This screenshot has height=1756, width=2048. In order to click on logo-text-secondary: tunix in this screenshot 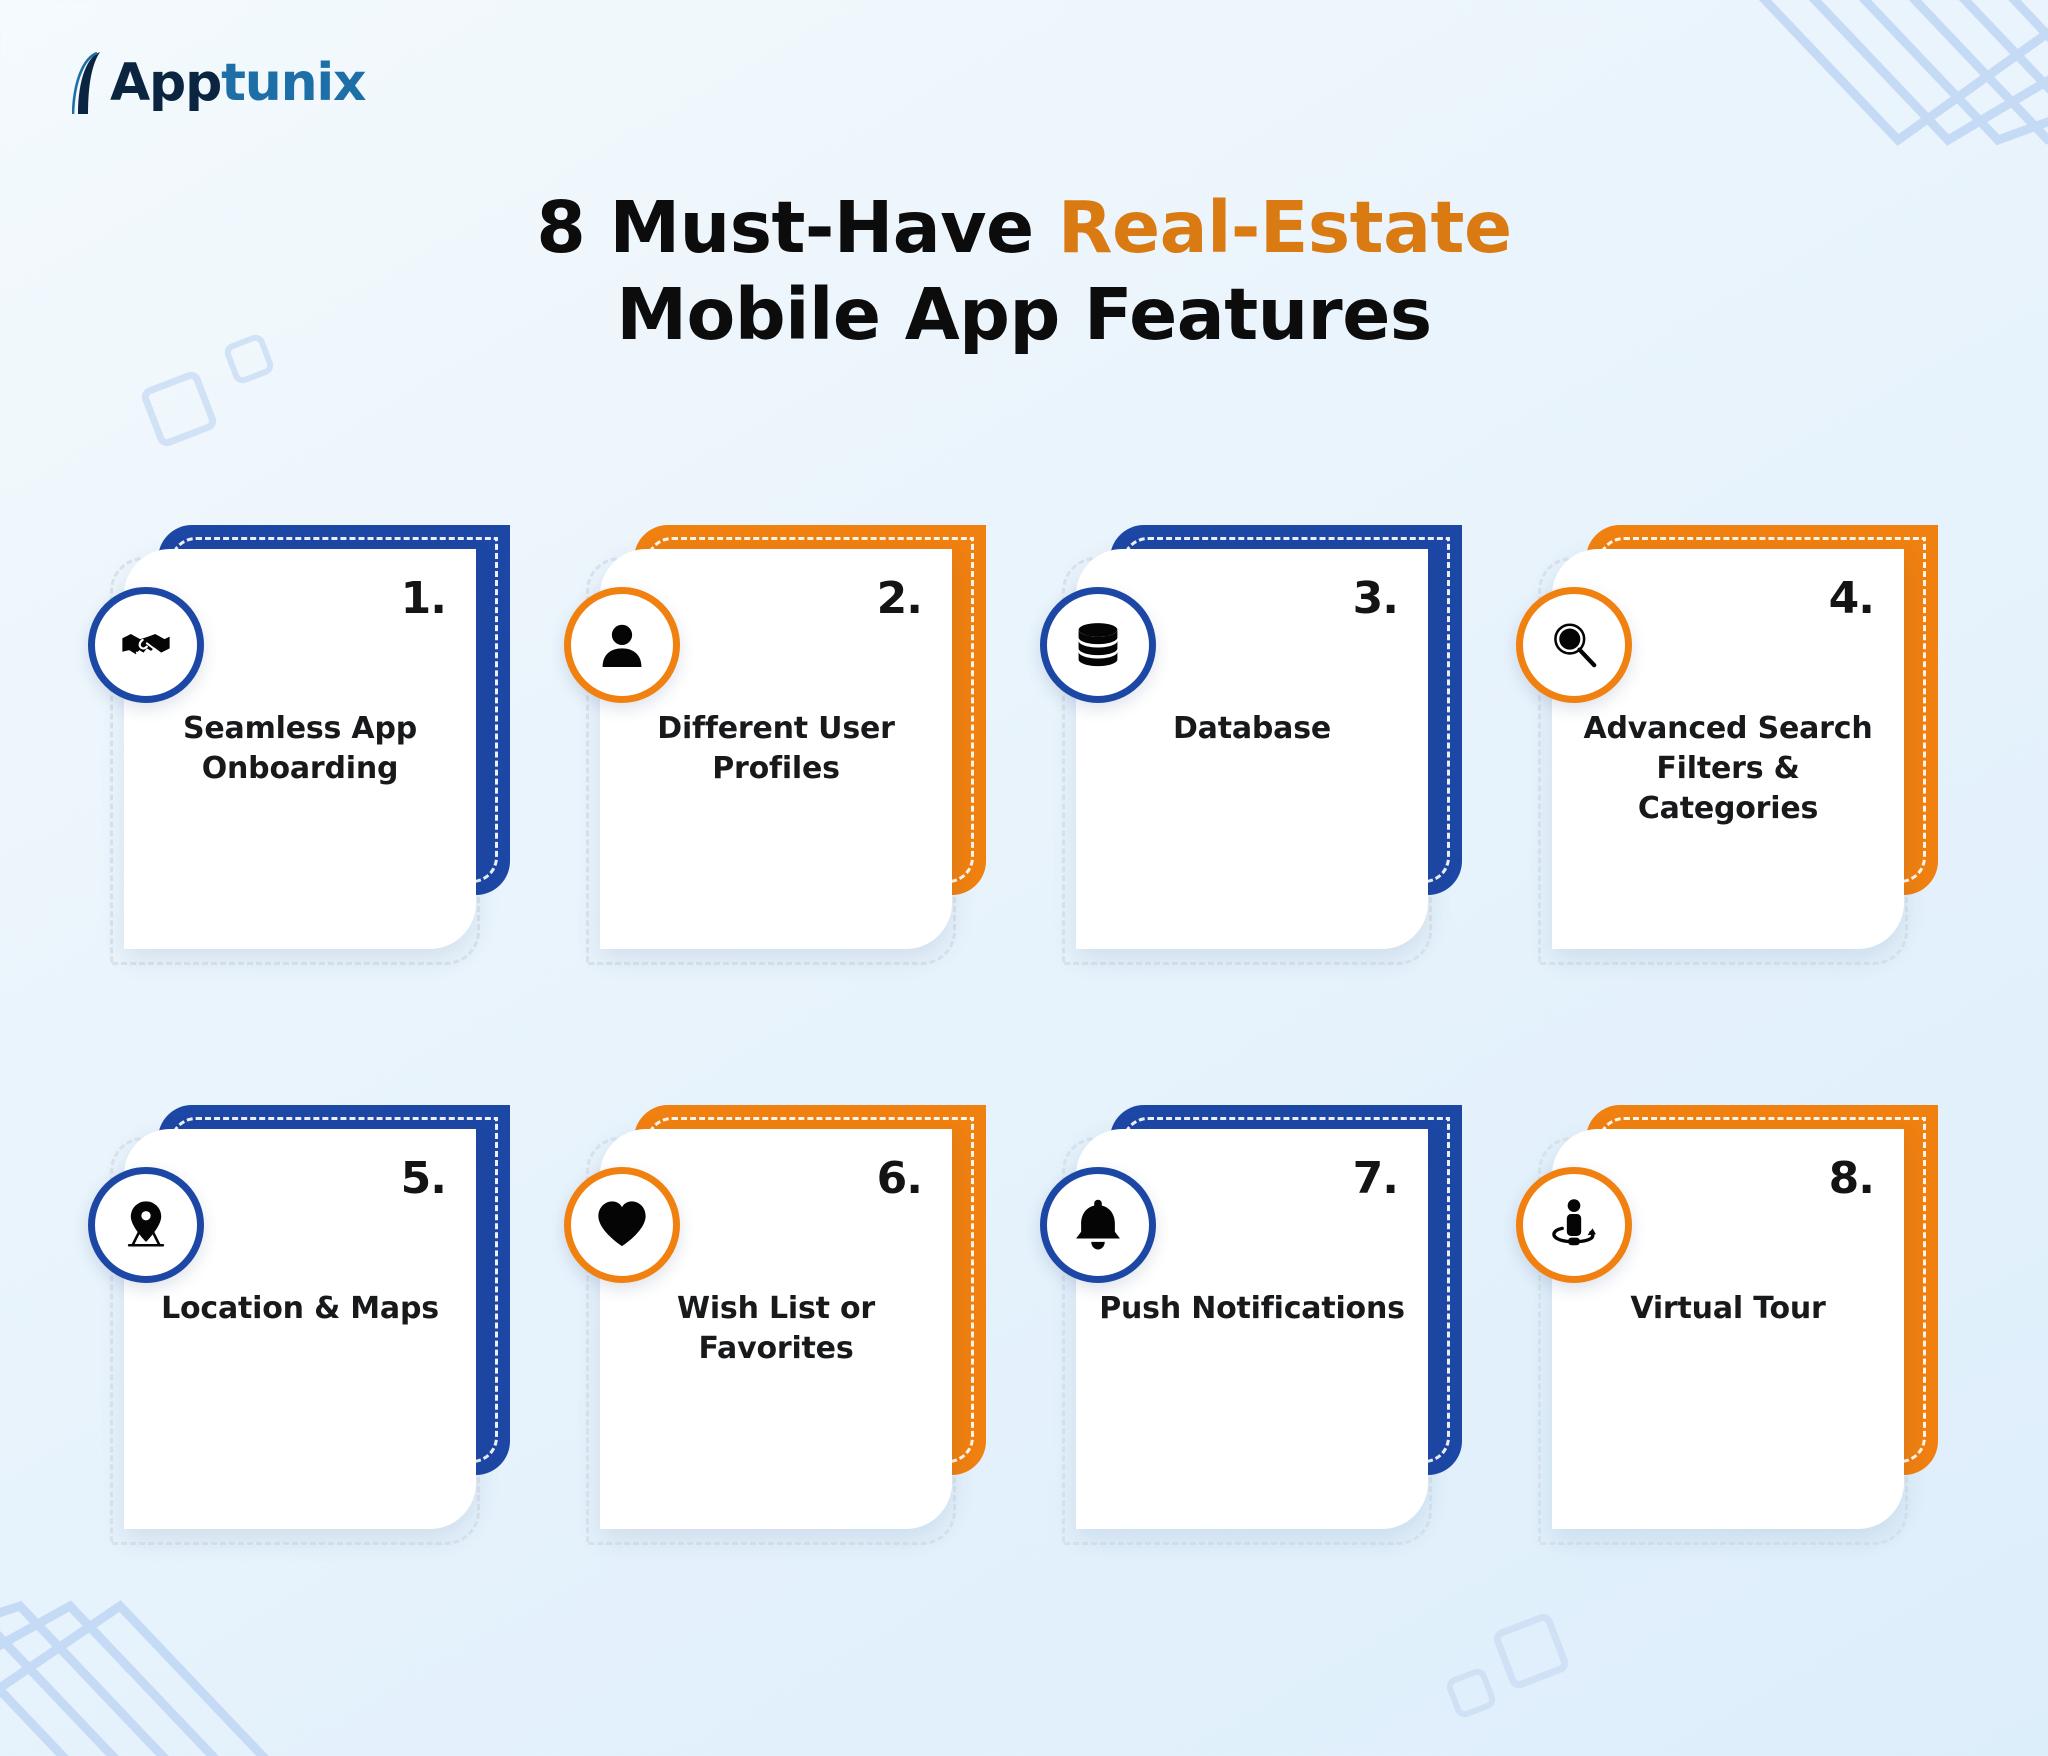, I will do `click(293, 83)`.